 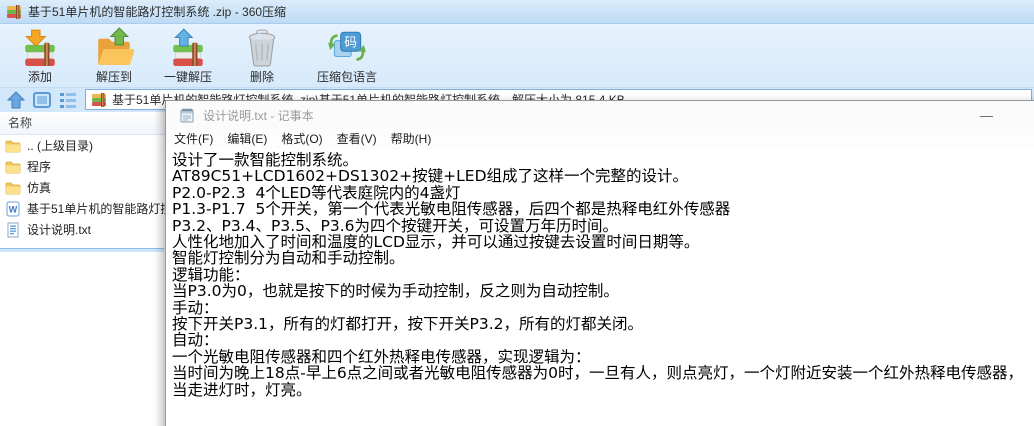 I want to click on delete-button: 删除, so click(x=262, y=56).